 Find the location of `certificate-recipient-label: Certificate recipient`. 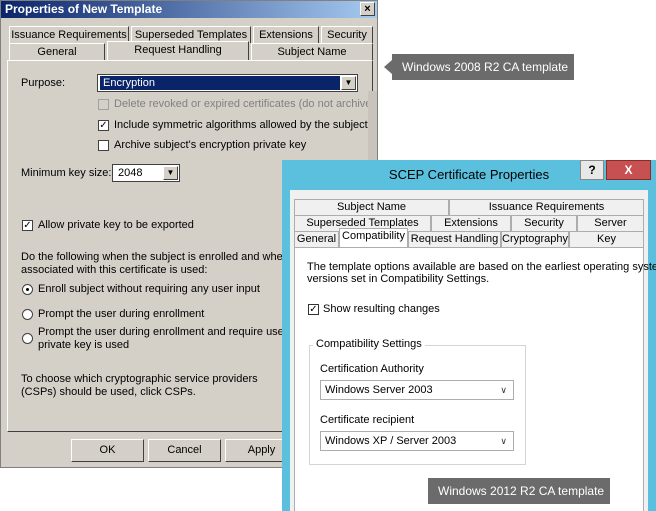

certificate-recipient-label: Certificate recipient is located at coordinates (367, 420).